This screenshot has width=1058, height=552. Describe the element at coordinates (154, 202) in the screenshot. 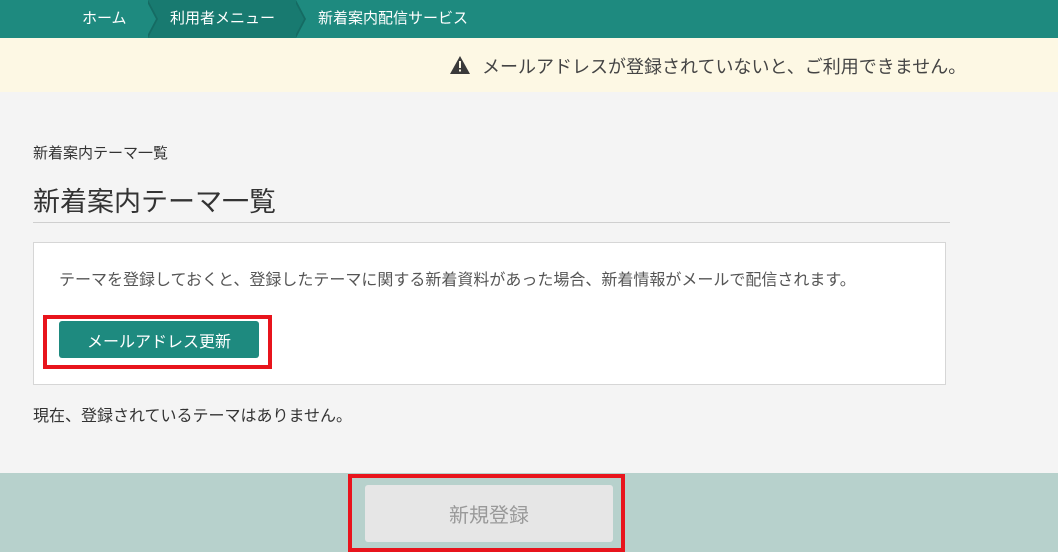

I see `page-title: 新着案内テーマ一覧` at that location.